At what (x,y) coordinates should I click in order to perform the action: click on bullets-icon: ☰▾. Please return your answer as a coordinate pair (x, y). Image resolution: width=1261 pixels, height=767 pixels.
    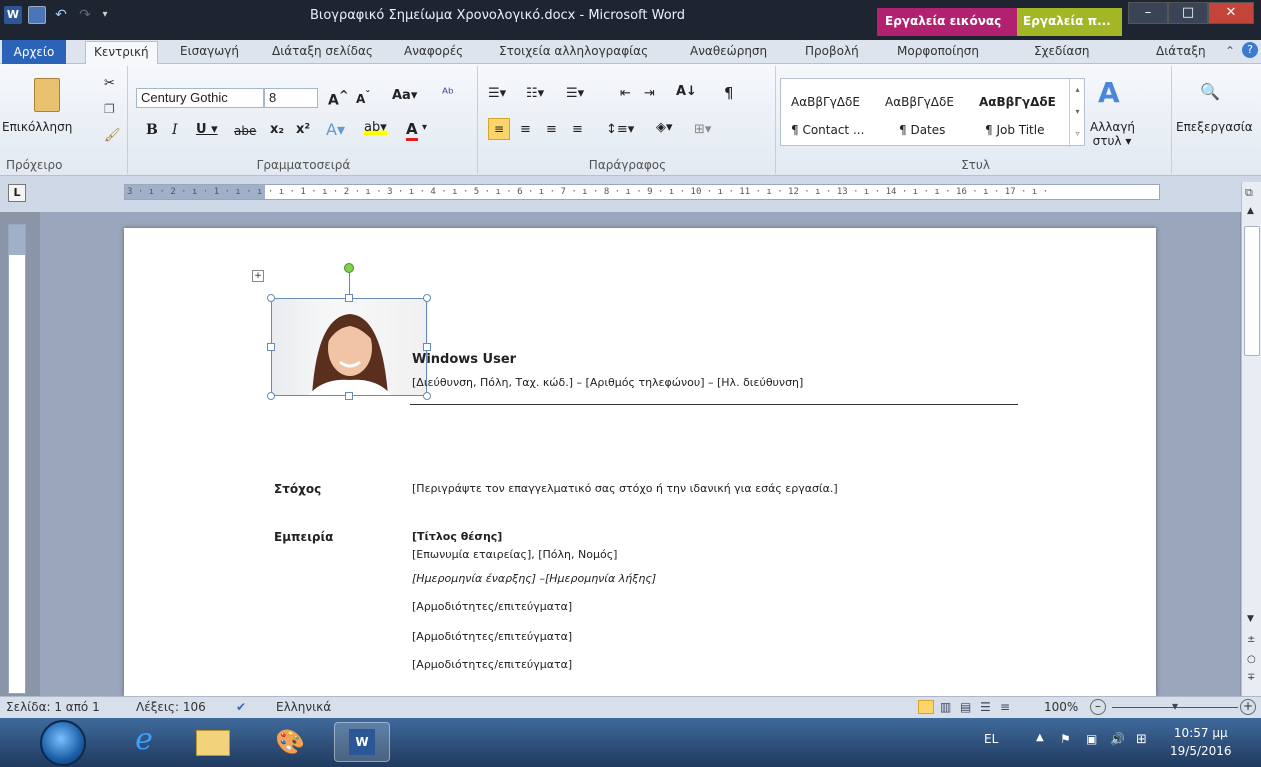
    Looking at the image, I should click on (497, 93).